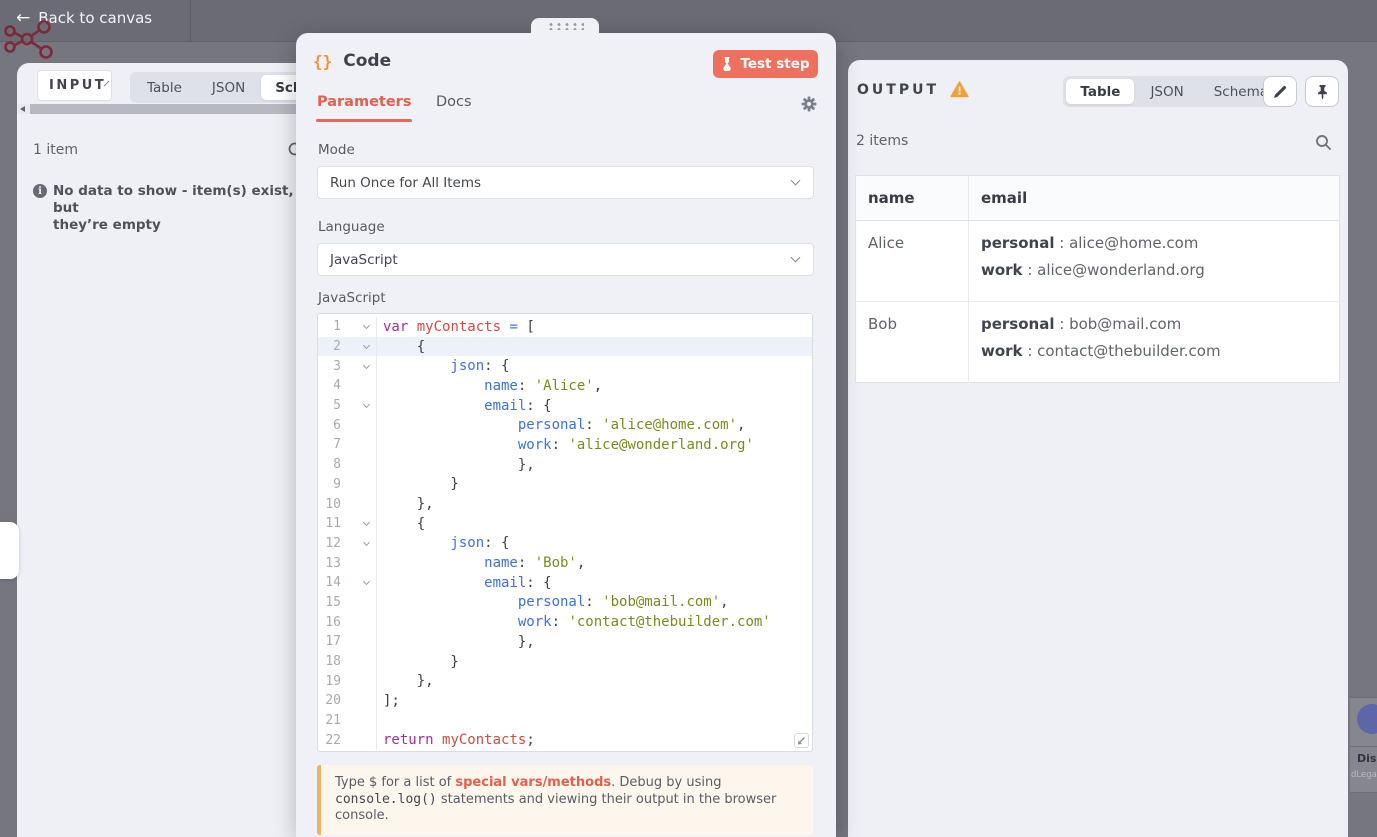  I want to click on input-panel-title: INPUT, so click(78, 85).